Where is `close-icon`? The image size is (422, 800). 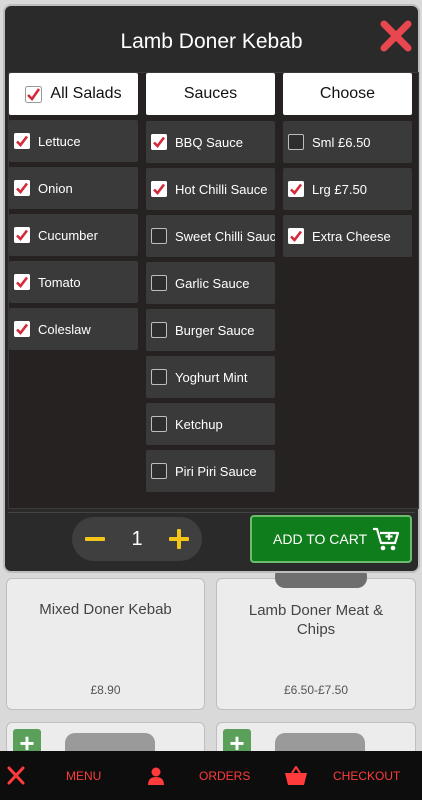 close-icon is located at coordinates (396, 36).